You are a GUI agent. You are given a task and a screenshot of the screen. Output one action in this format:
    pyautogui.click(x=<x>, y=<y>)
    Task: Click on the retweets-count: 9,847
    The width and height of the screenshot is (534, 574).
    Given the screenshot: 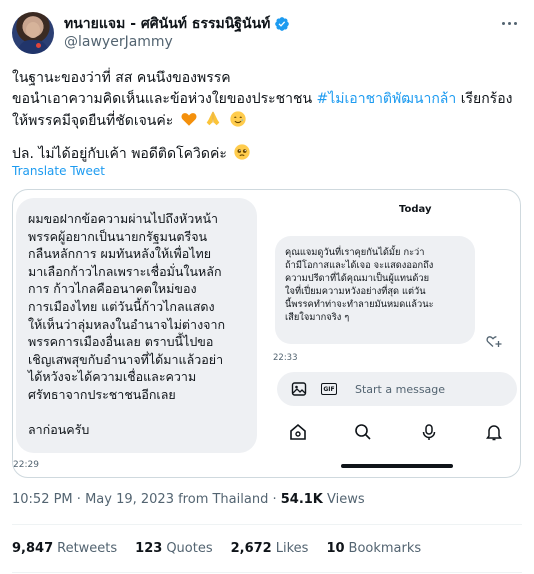 What is the action you would take?
    pyautogui.click(x=33, y=548)
    